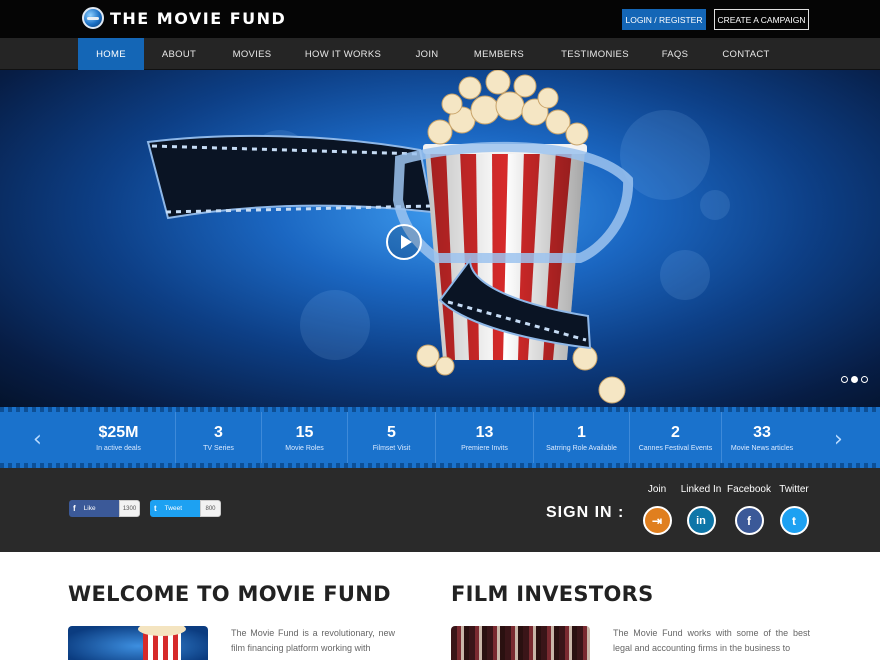  I want to click on chevron-left-icon: ‹, so click(37, 439).